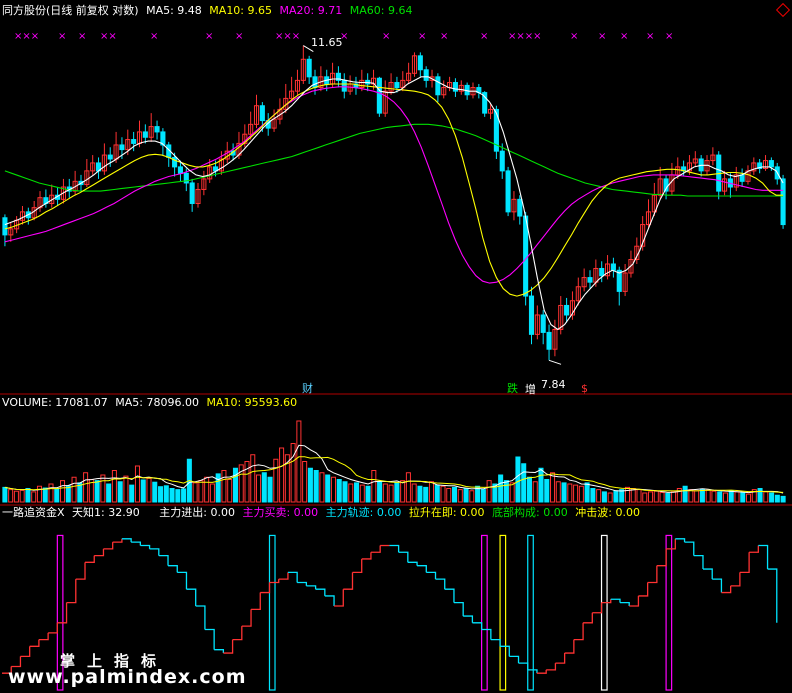  What do you see at coordinates (555, 362) in the screenshot?
I see `low-pointer` at bounding box center [555, 362].